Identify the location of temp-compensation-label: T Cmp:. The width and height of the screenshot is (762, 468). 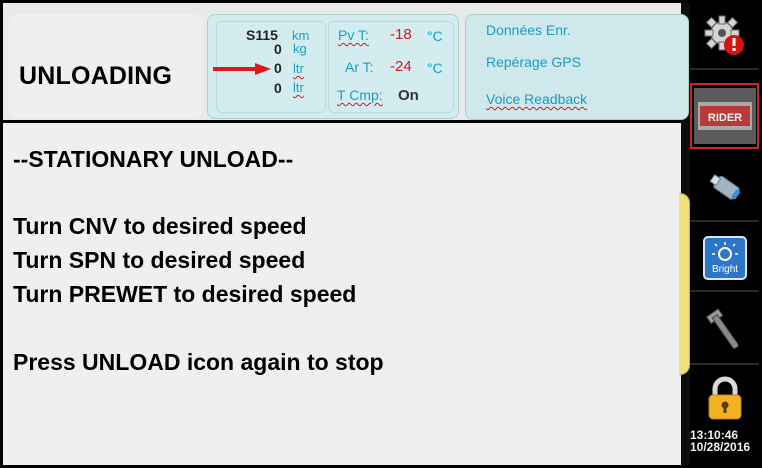
(360, 95).